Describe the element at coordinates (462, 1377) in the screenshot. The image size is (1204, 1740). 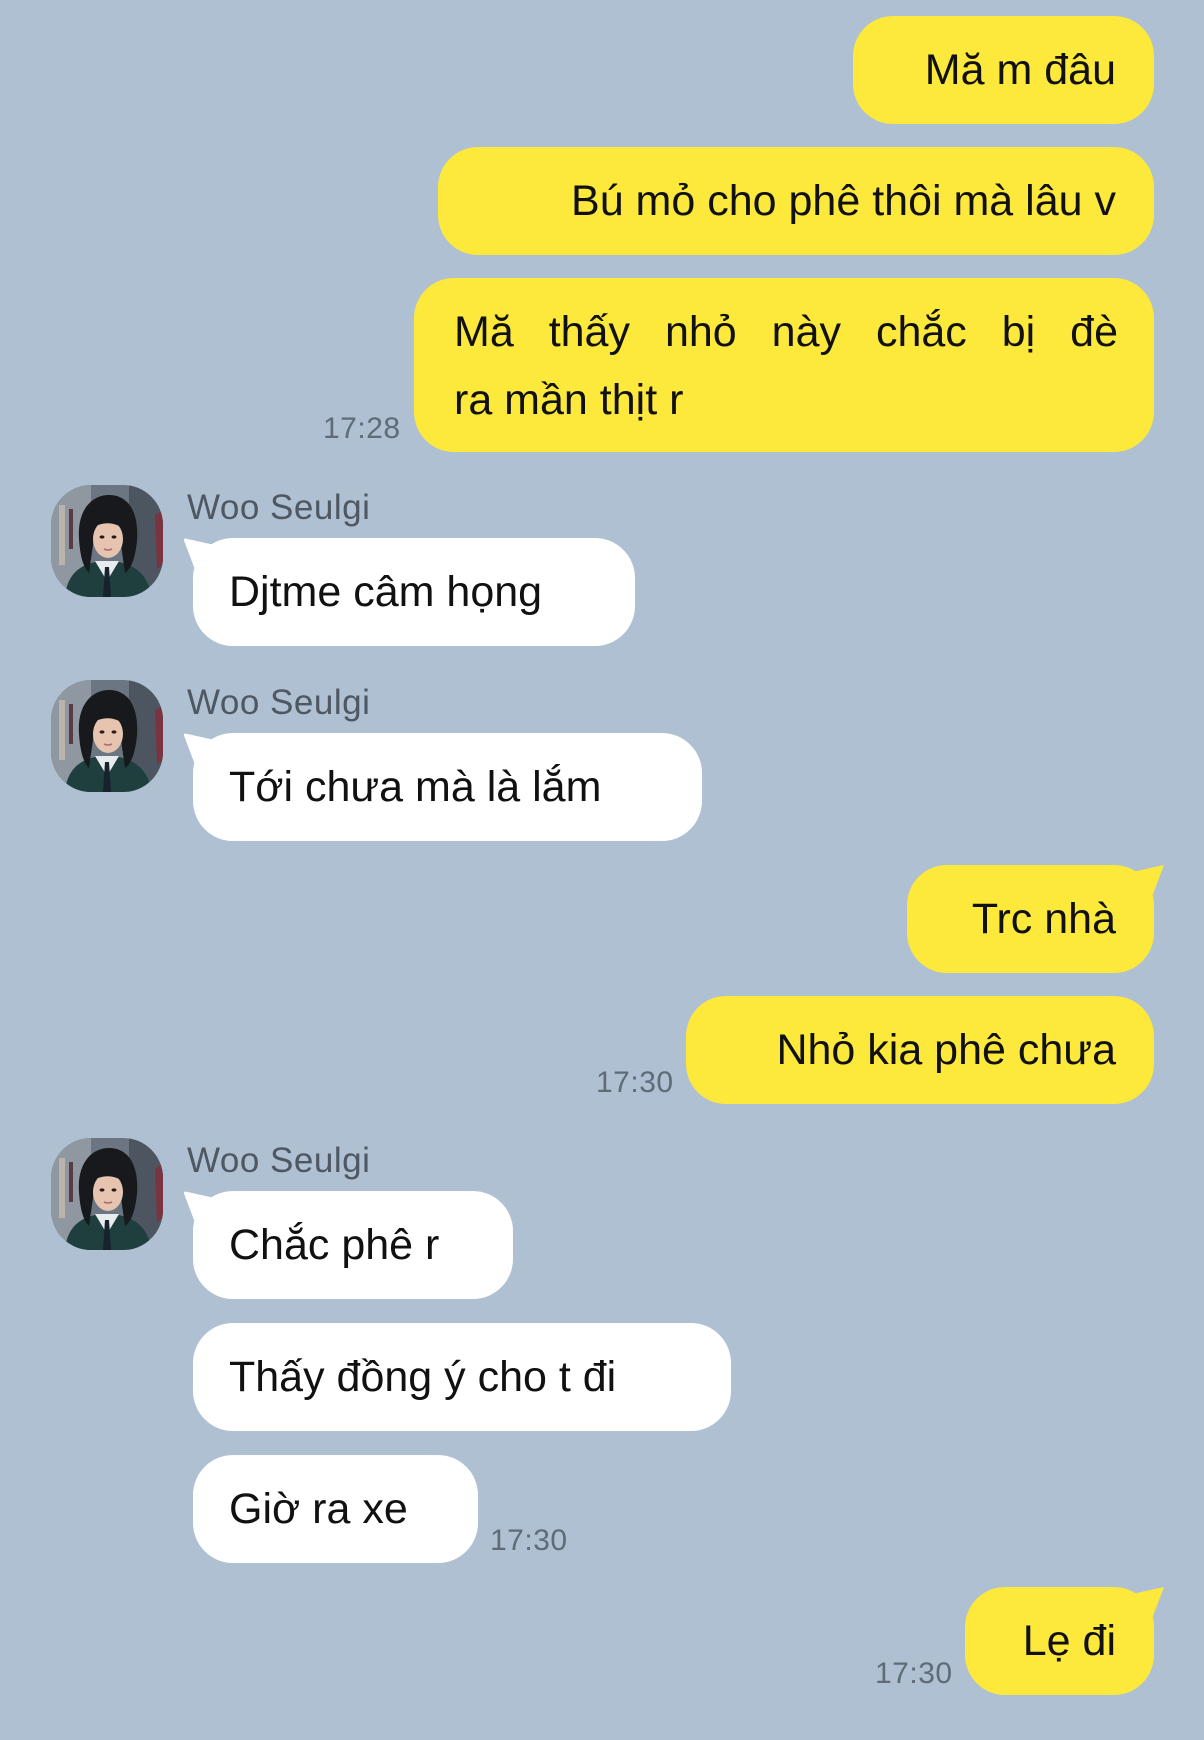
I see `incoming-message-bubble: Thấy đồng ý cho t đi` at that location.